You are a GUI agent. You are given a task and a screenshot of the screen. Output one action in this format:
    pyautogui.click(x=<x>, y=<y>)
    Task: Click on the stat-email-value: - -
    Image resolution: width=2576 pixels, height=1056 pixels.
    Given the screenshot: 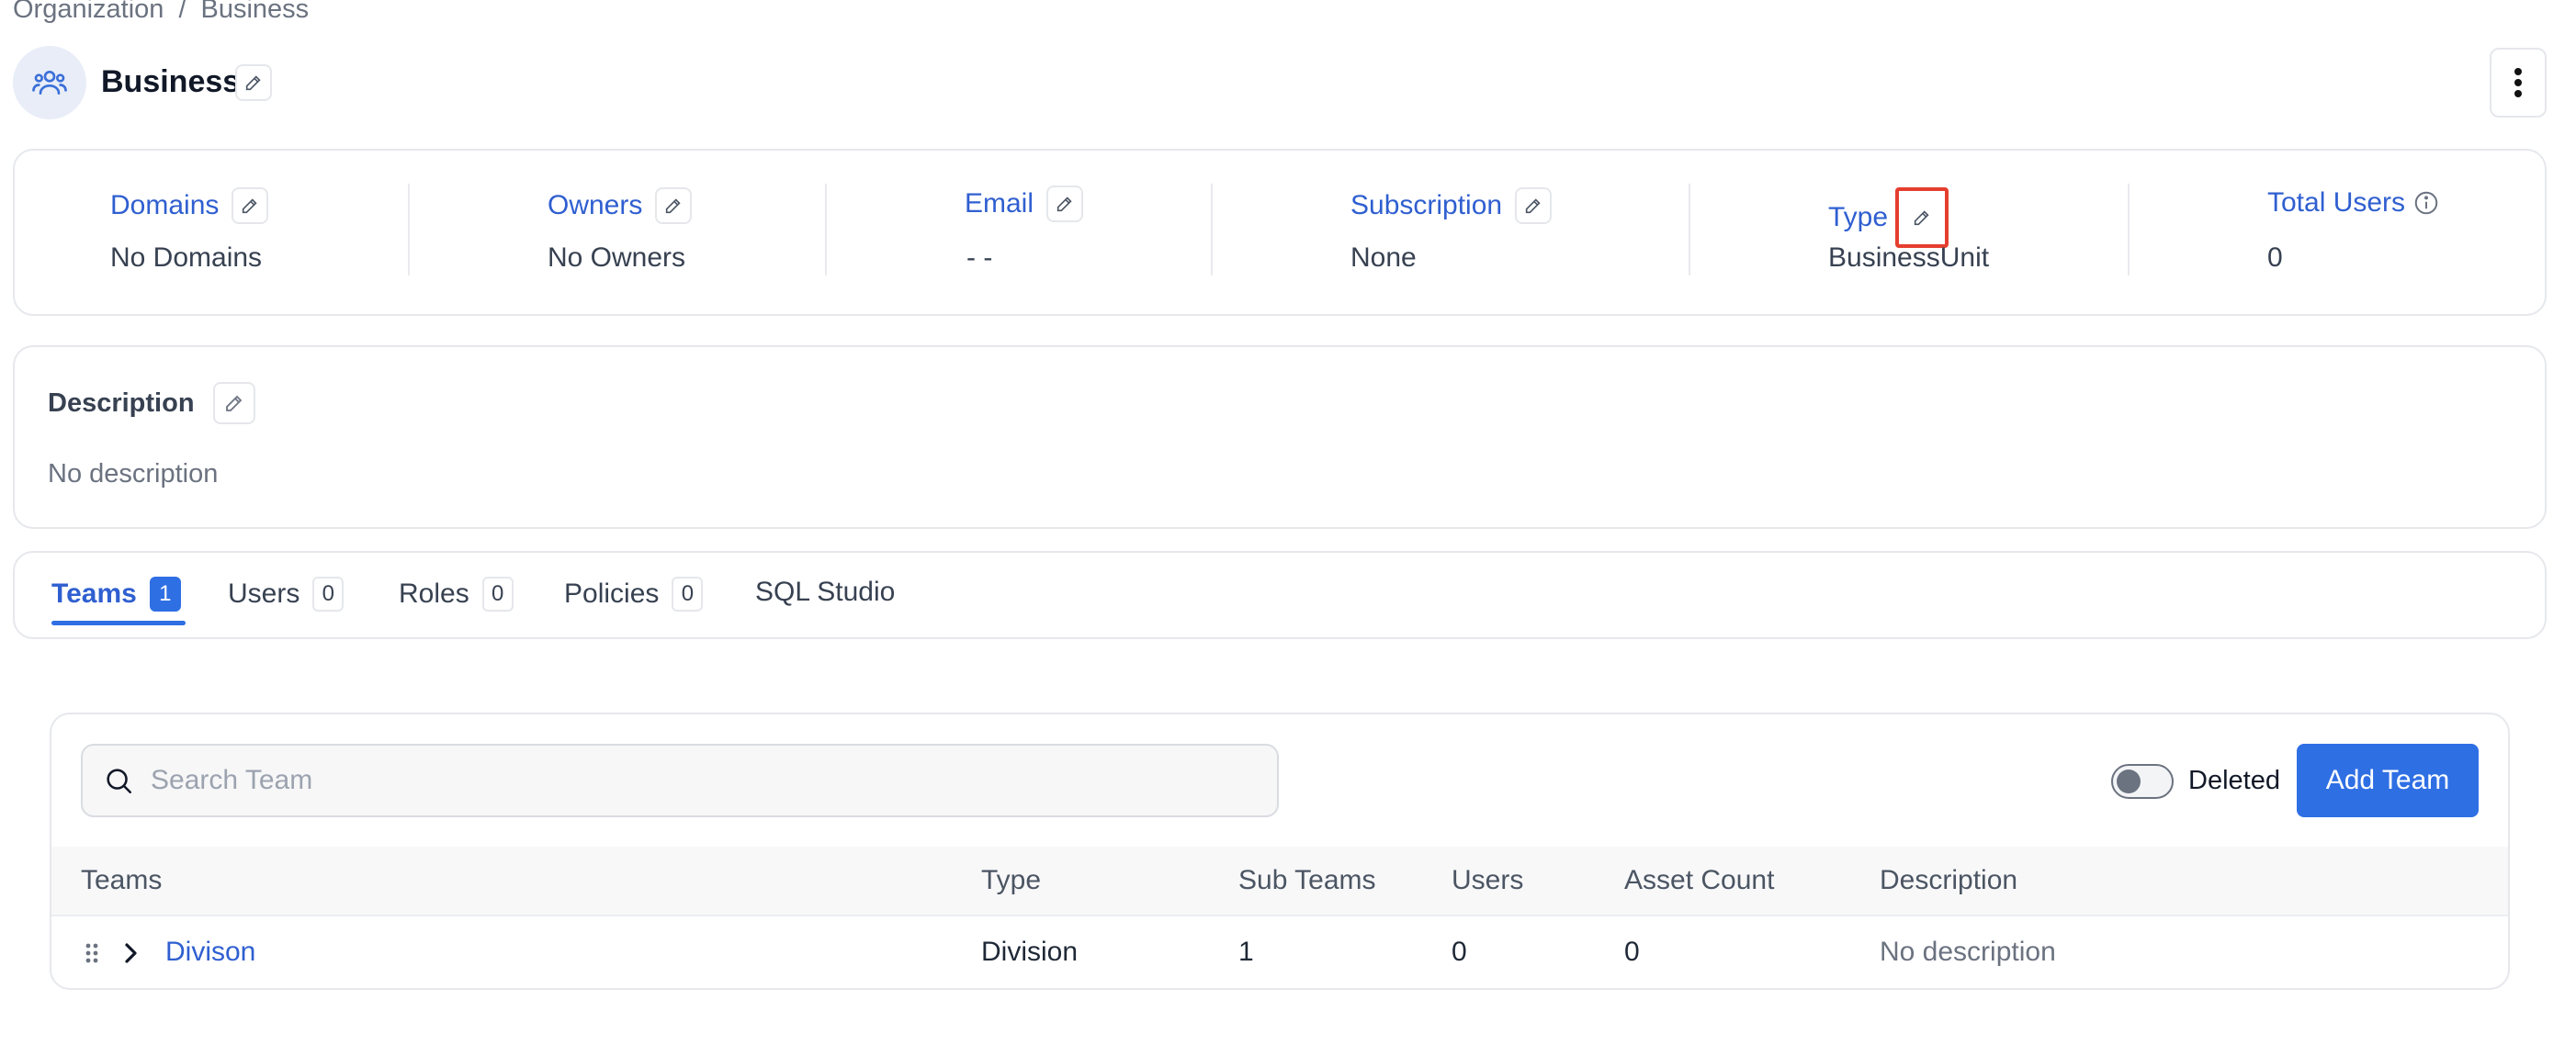 What is the action you would take?
    pyautogui.click(x=979, y=258)
    